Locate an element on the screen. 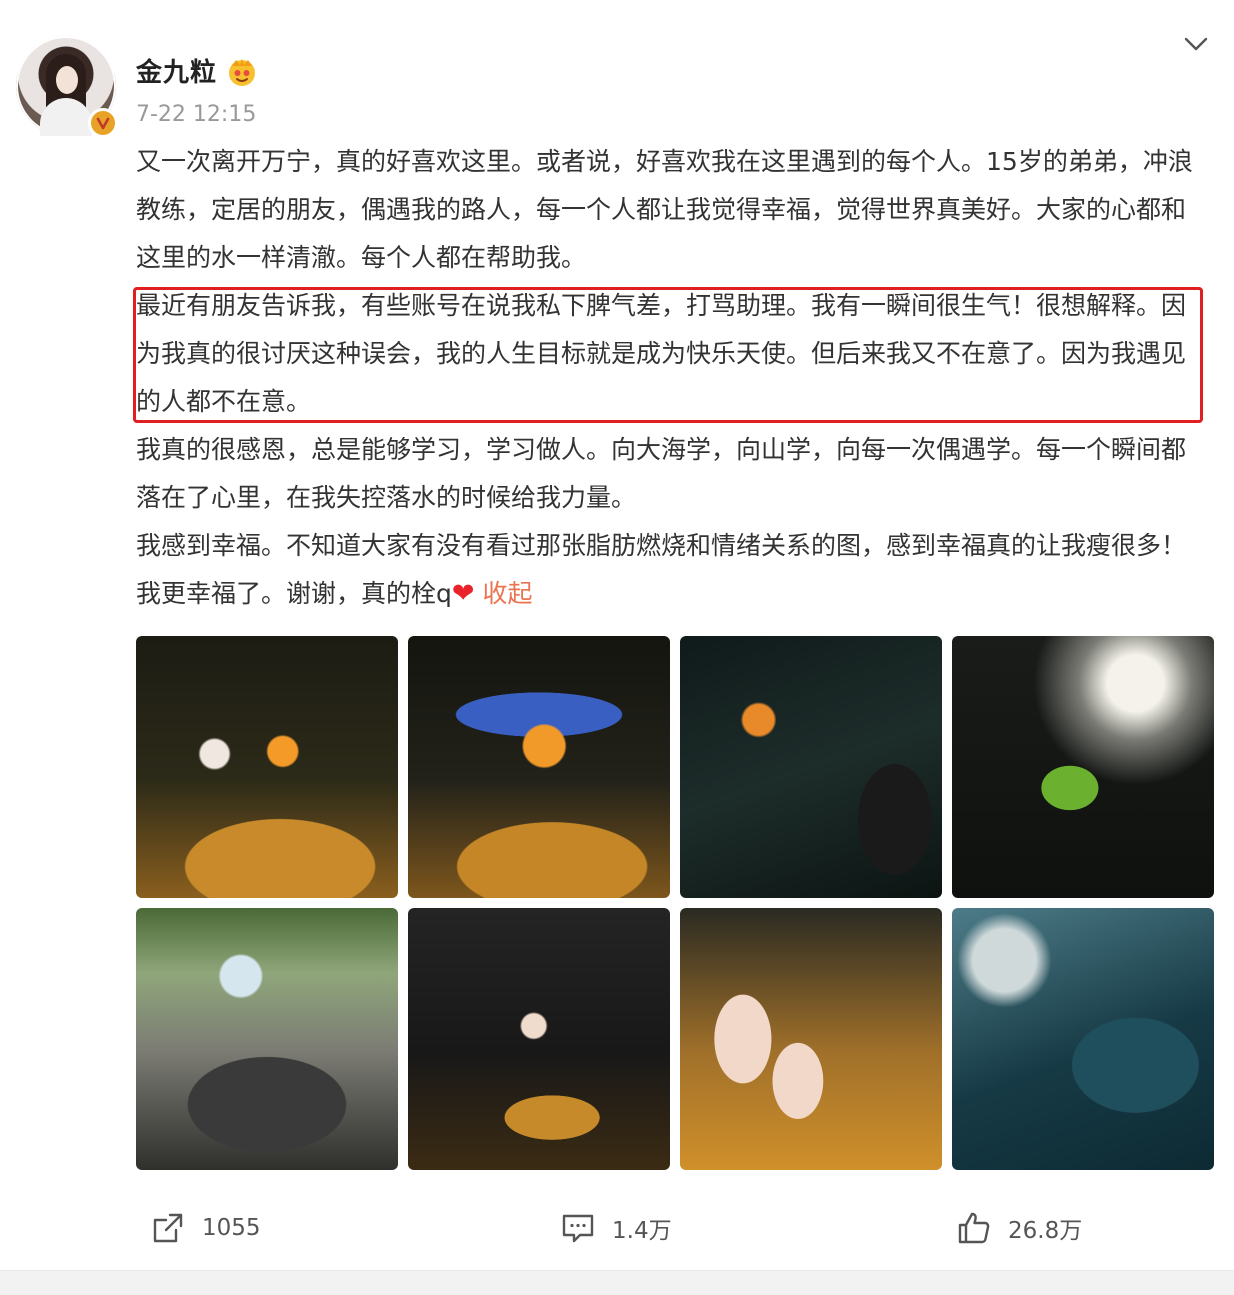 This screenshot has width=1234, height=1295. post-timestamp: 7-22 12:15 is located at coordinates (196, 114).